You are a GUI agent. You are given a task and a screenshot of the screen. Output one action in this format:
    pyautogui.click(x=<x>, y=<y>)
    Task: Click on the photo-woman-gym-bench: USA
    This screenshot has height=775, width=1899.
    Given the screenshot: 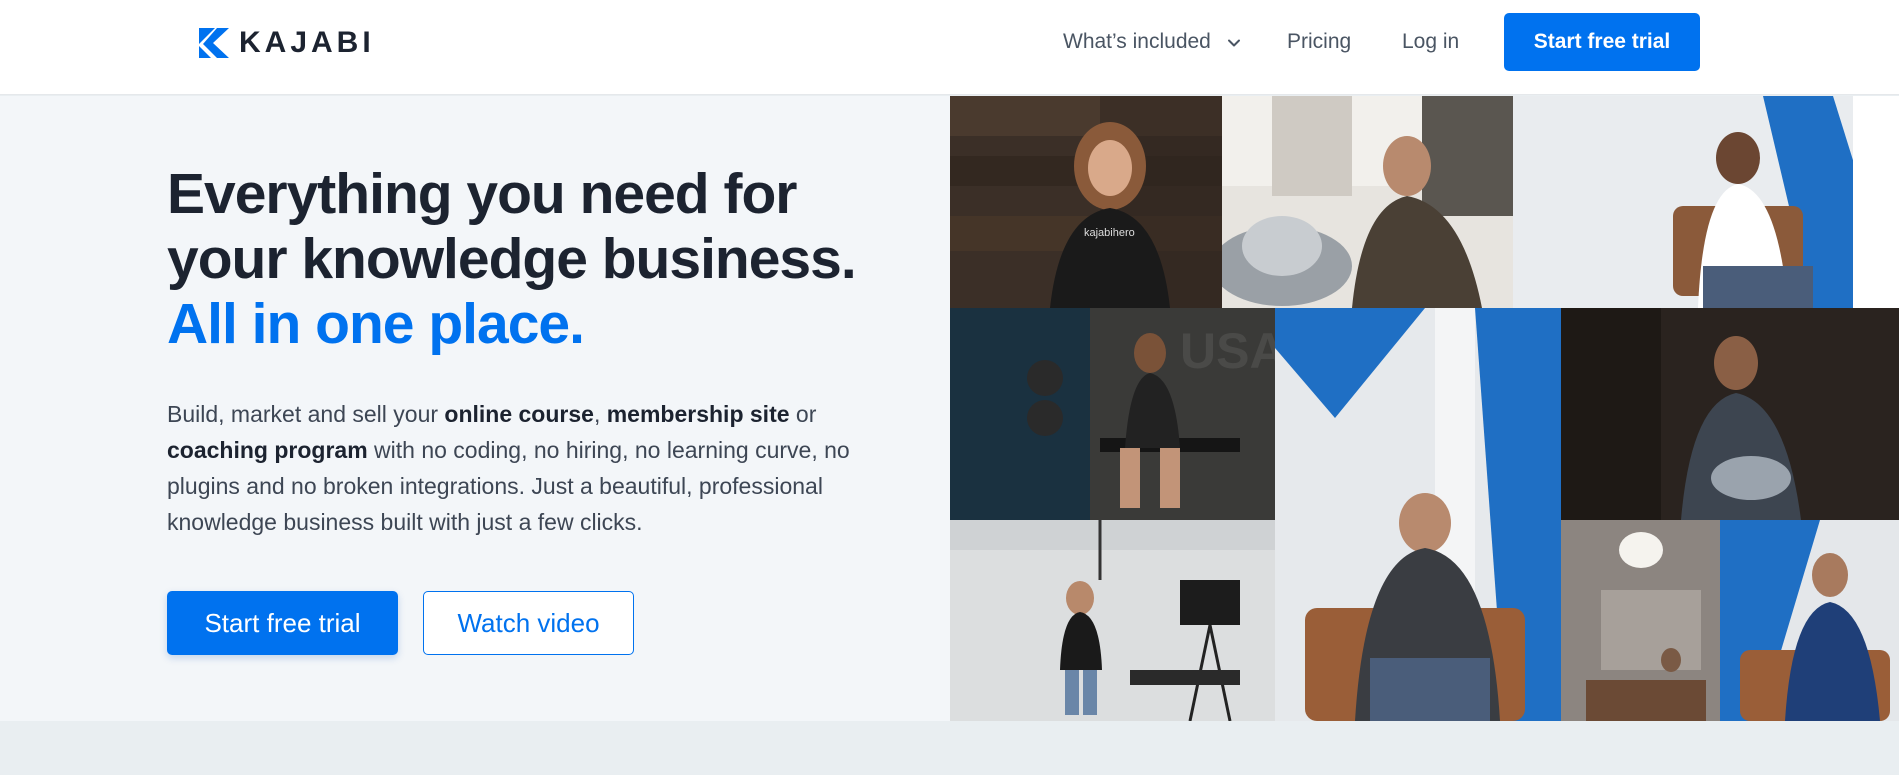 What is the action you would take?
    pyautogui.click(x=1112, y=414)
    